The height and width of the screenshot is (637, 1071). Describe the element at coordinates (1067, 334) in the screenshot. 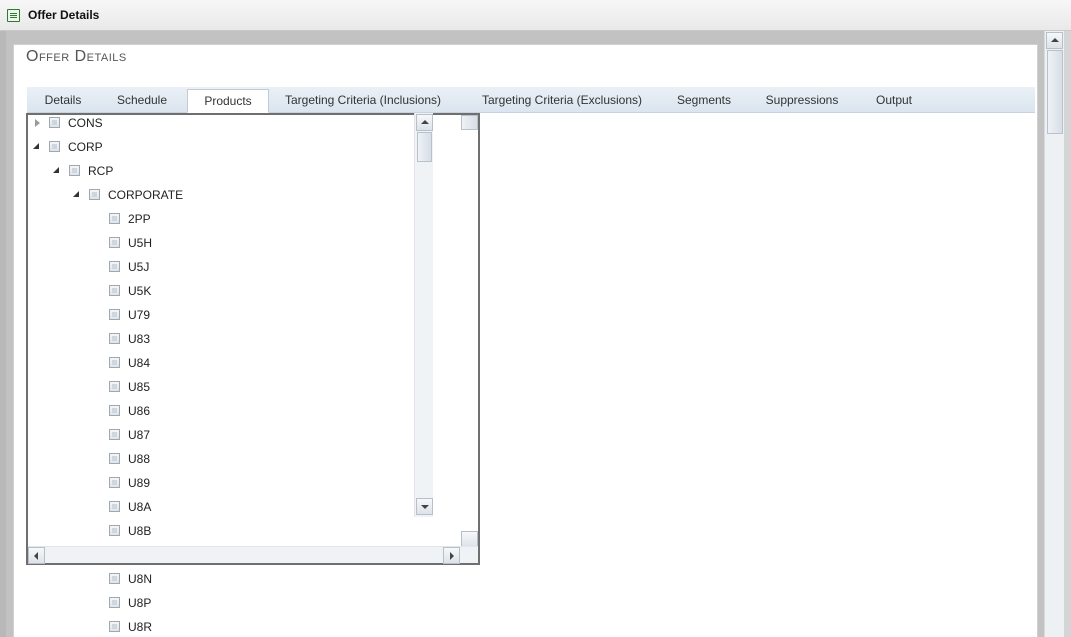

I see `window-edge` at that location.